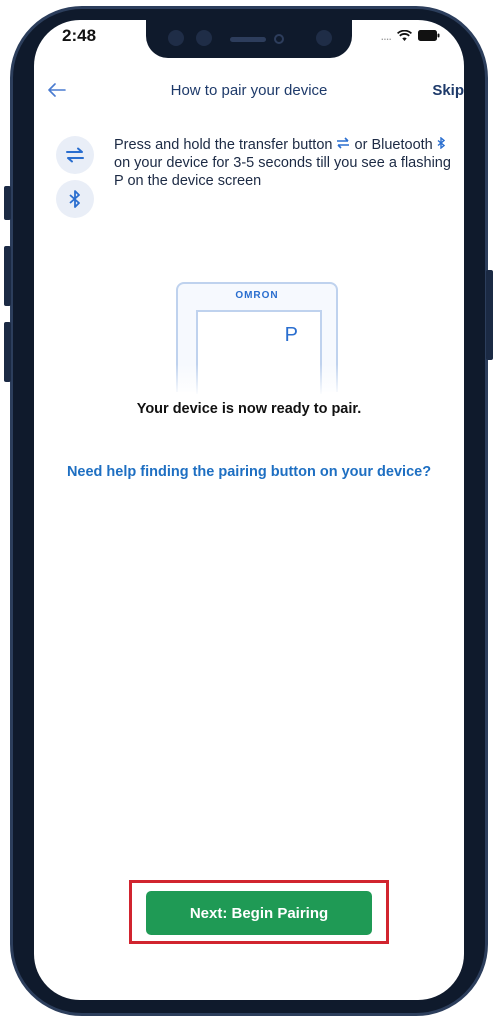 The image size is (497, 1022). I want to click on speaker-grille, so click(248, 39).